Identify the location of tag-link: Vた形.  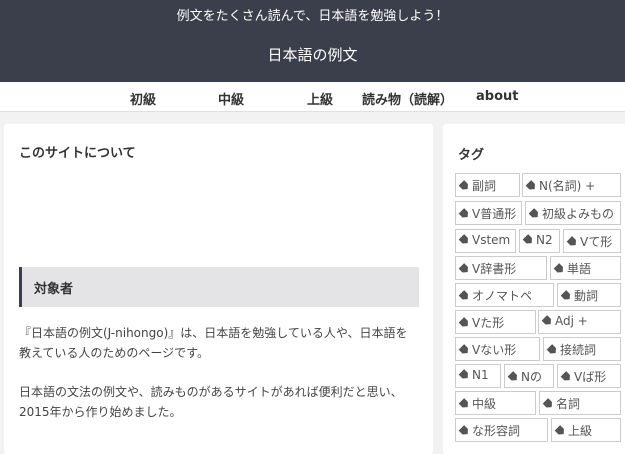
(495, 322).